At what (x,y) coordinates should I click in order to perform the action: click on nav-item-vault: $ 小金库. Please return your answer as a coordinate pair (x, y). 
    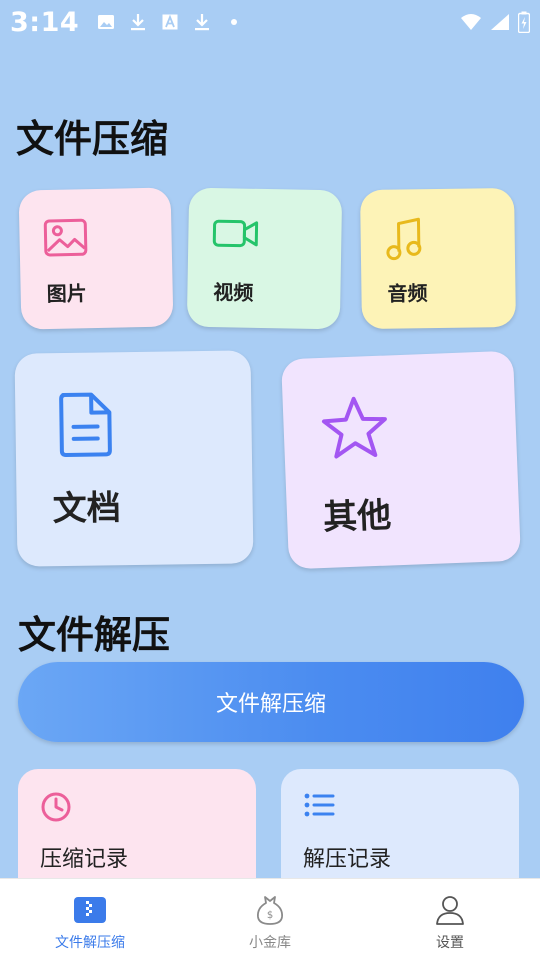
    Looking at the image, I should click on (270, 919).